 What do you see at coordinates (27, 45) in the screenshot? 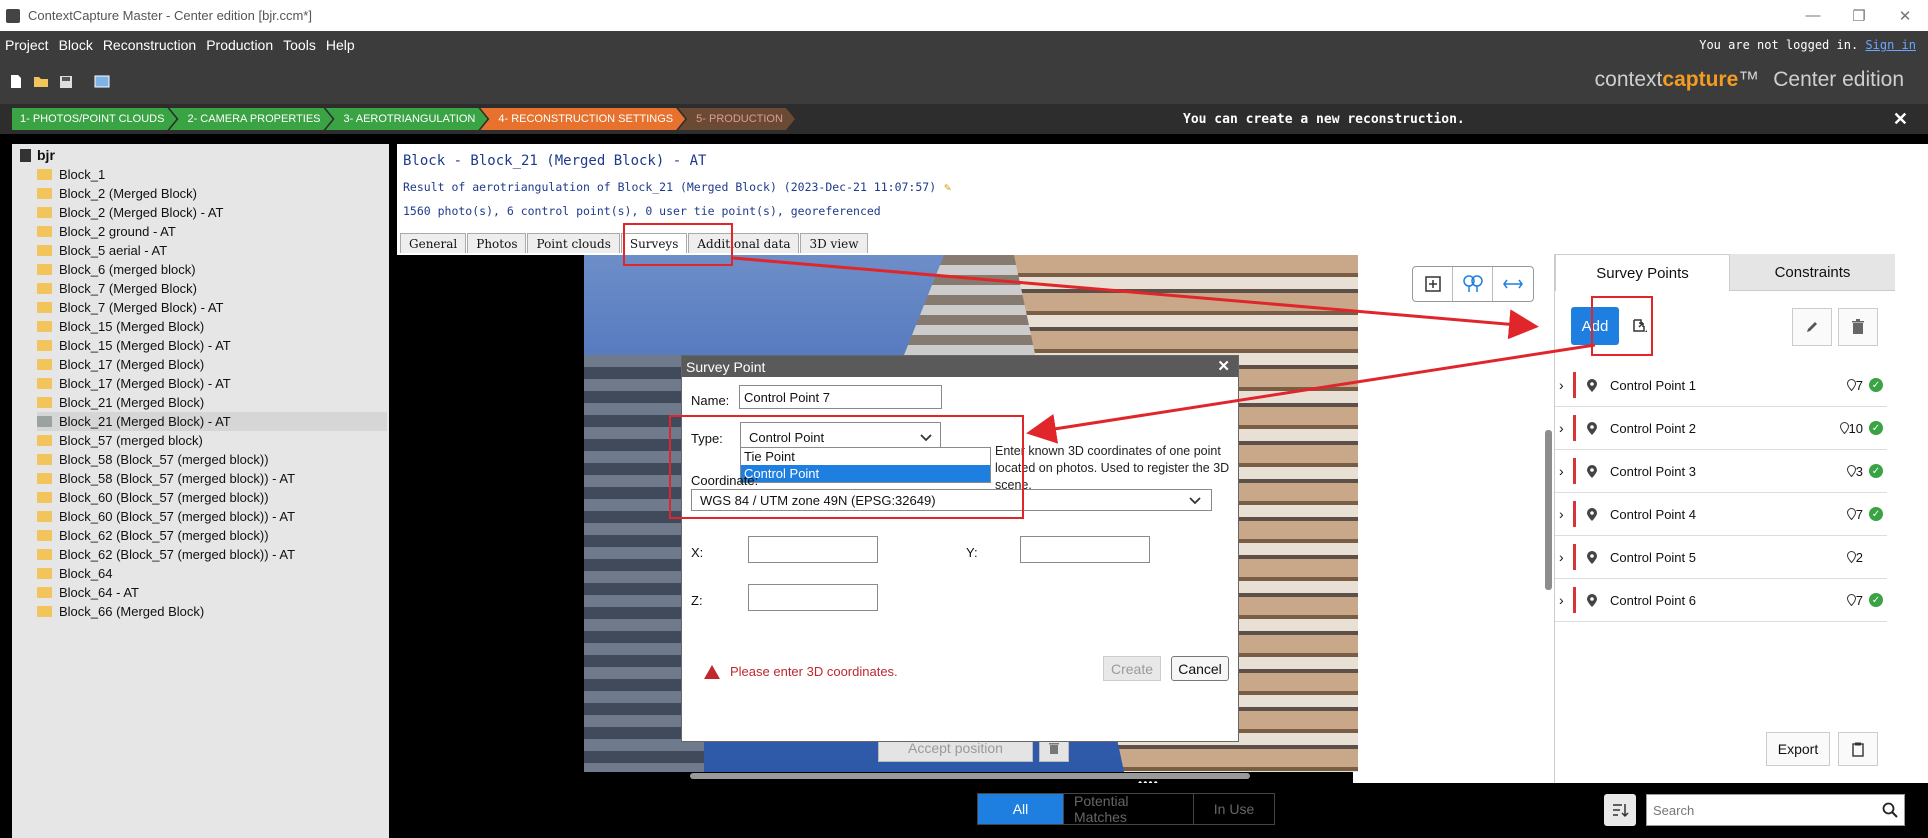
I see `menu-project: Project` at bounding box center [27, 45].